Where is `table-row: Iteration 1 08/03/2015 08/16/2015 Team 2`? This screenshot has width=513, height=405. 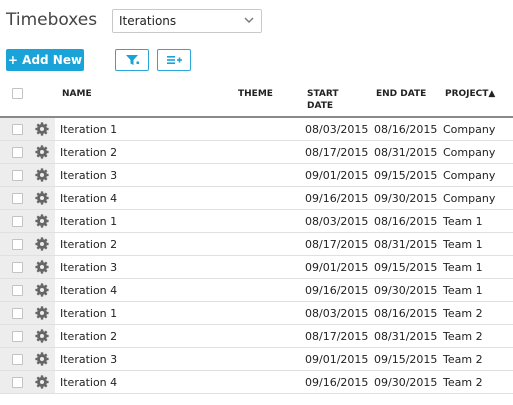
table-row: Iteration 1 08/03/2015 08/16/2015 Team 2 is located at coordinates (256, 313).